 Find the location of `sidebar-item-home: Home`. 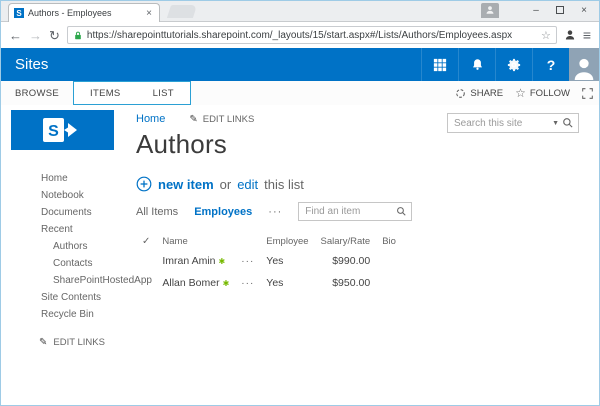

sidebar-item-home: Home is located at coordinates (63, 178).